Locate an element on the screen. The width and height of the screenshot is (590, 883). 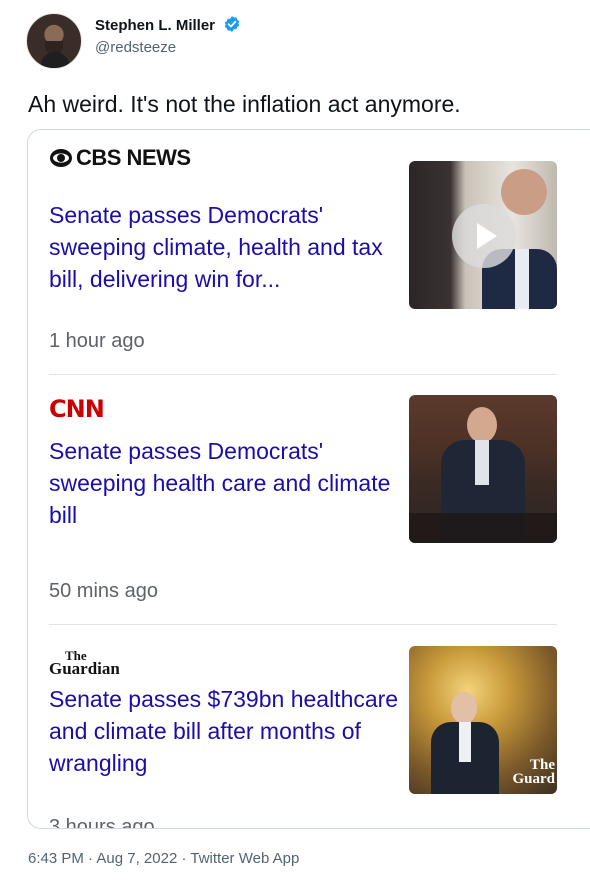
play-video-icon is located at coordinates (484, 236).